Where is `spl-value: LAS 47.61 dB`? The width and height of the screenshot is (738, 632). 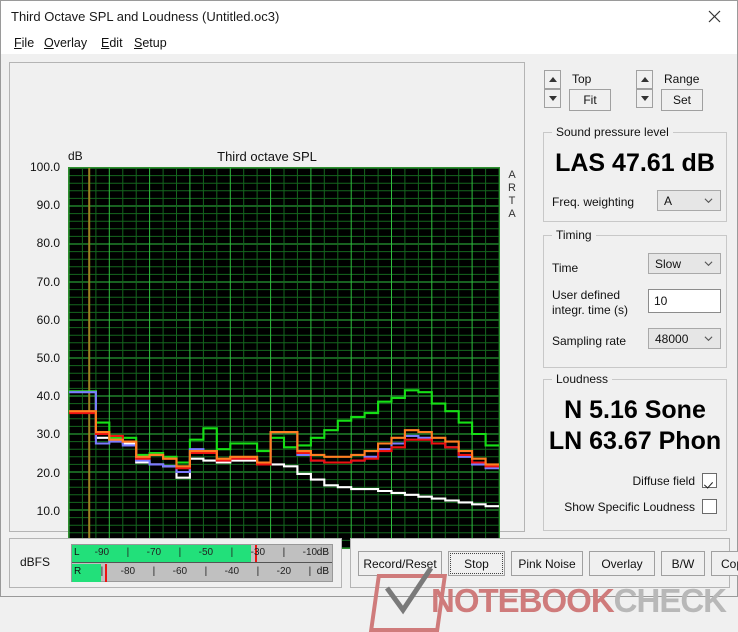 spl-value: LAS 47.61 dB is located at coordinates (635, 163).